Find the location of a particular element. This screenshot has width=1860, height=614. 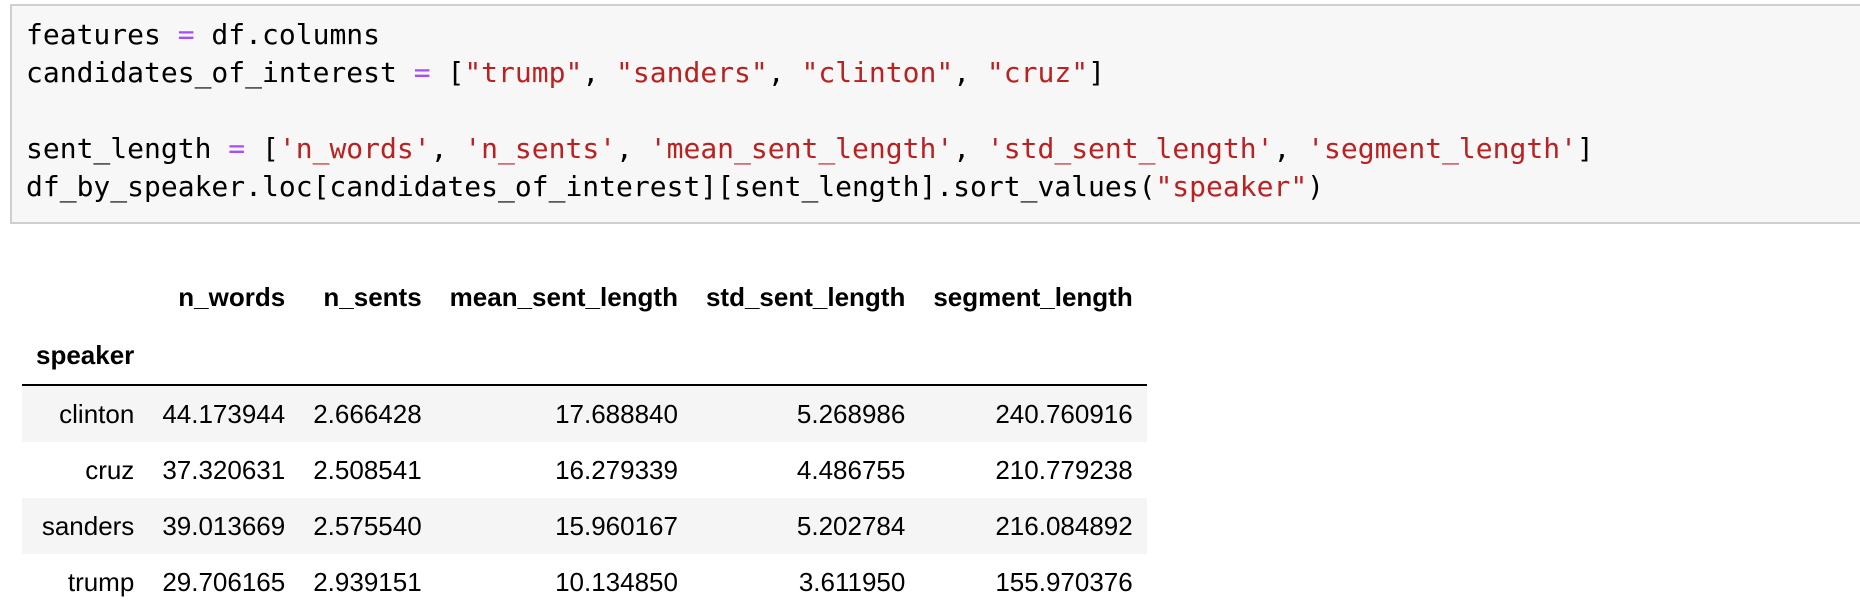

string-token: 'n_sents' is located at coordinates (540, 148).